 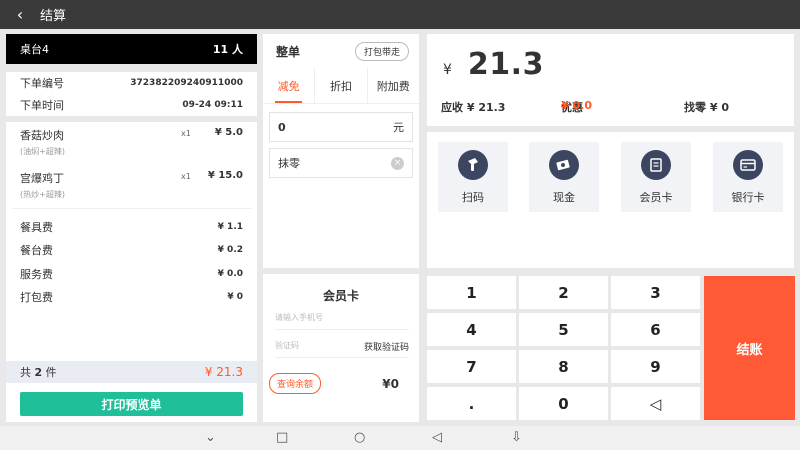 I want to click on key-4: 4, so click(x=471, y=329).